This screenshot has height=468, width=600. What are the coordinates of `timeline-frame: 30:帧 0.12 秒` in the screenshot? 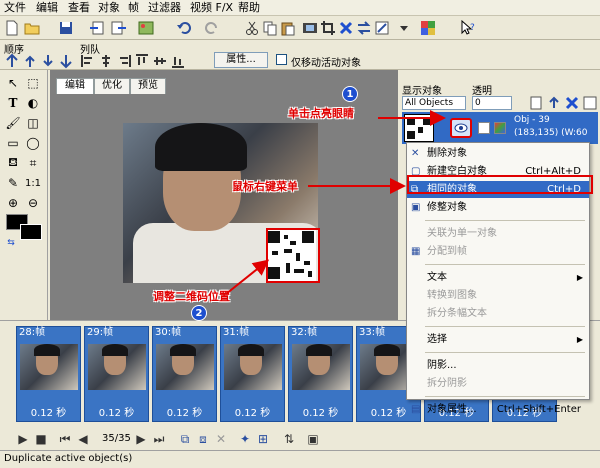 It's located at (184, 374).